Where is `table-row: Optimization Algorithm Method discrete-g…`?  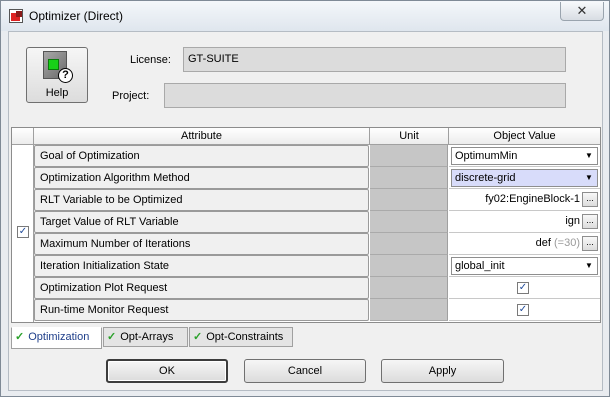
table-row: Optimization Algorithm Method discrete-g… is located at coordinates (317, 178).